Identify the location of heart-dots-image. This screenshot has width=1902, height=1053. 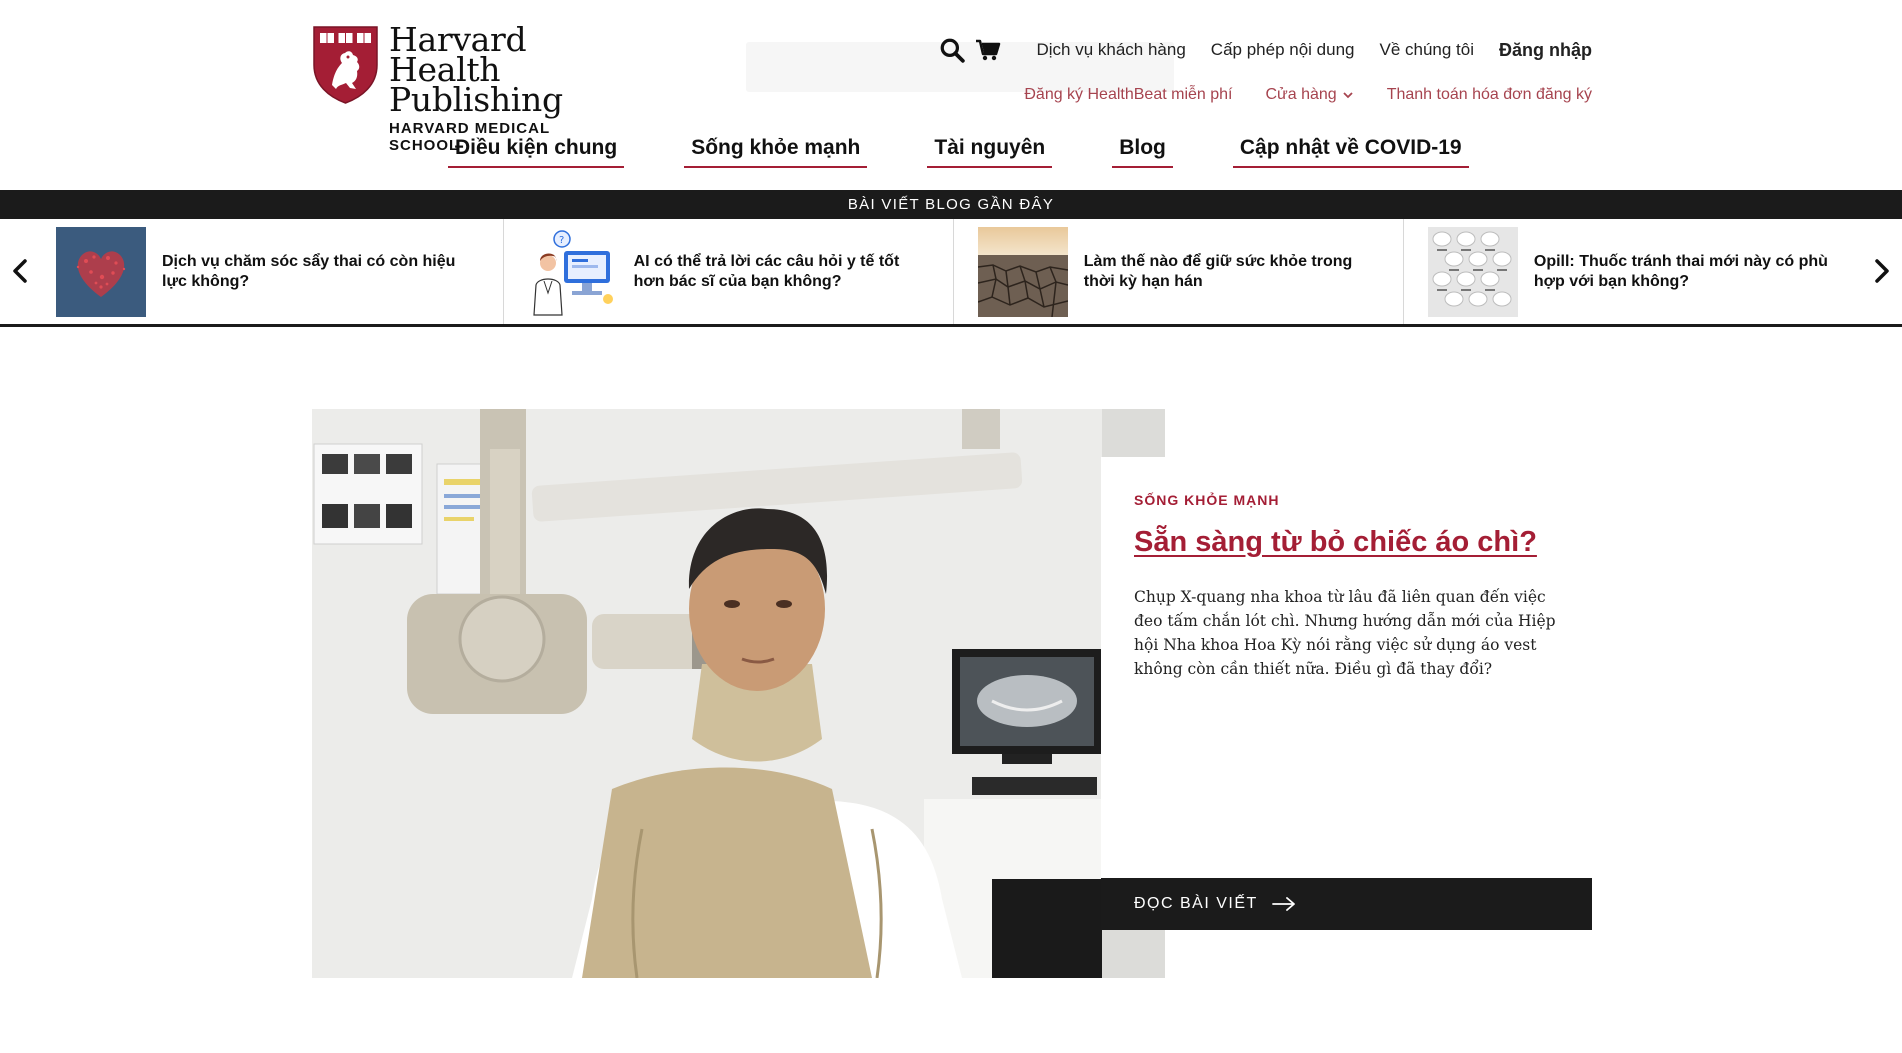
(101, 271).